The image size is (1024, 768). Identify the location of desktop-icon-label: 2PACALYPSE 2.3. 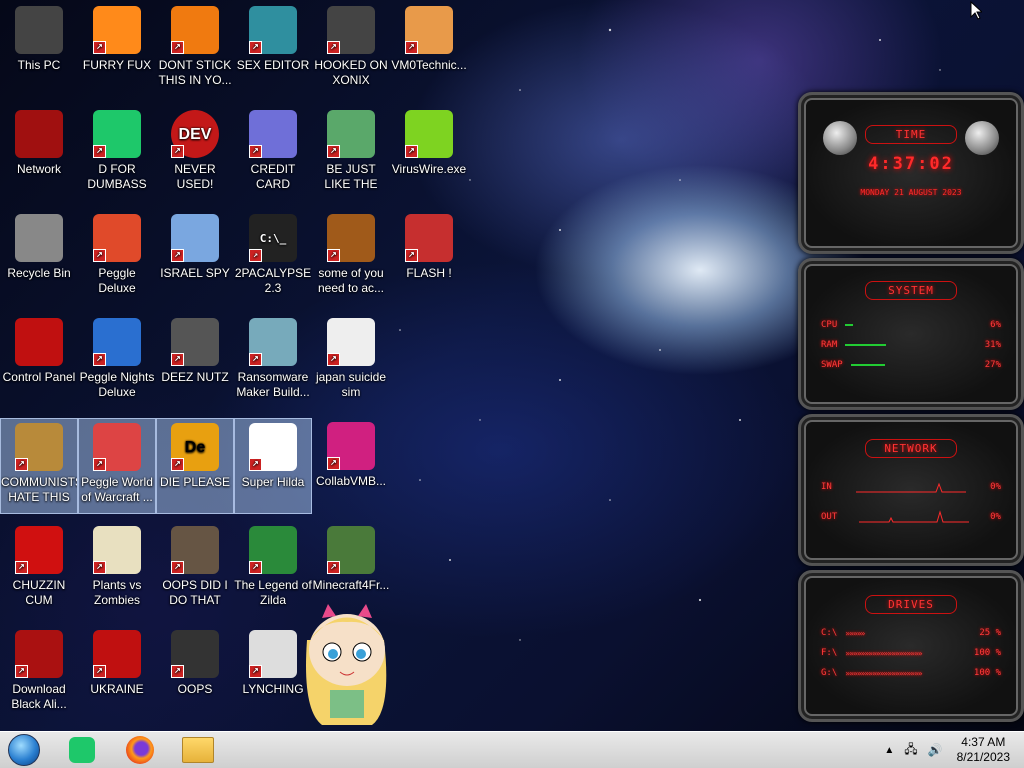
(273, 280).